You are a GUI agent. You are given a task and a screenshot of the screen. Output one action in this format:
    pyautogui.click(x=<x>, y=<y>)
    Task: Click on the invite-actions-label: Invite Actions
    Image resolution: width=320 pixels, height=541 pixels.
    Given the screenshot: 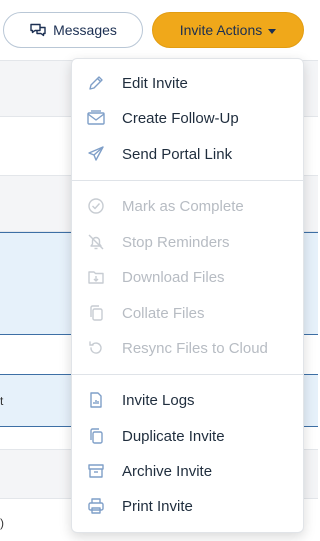 What is the action you would take?
    pyautogui.click(x=221, y=30)
    